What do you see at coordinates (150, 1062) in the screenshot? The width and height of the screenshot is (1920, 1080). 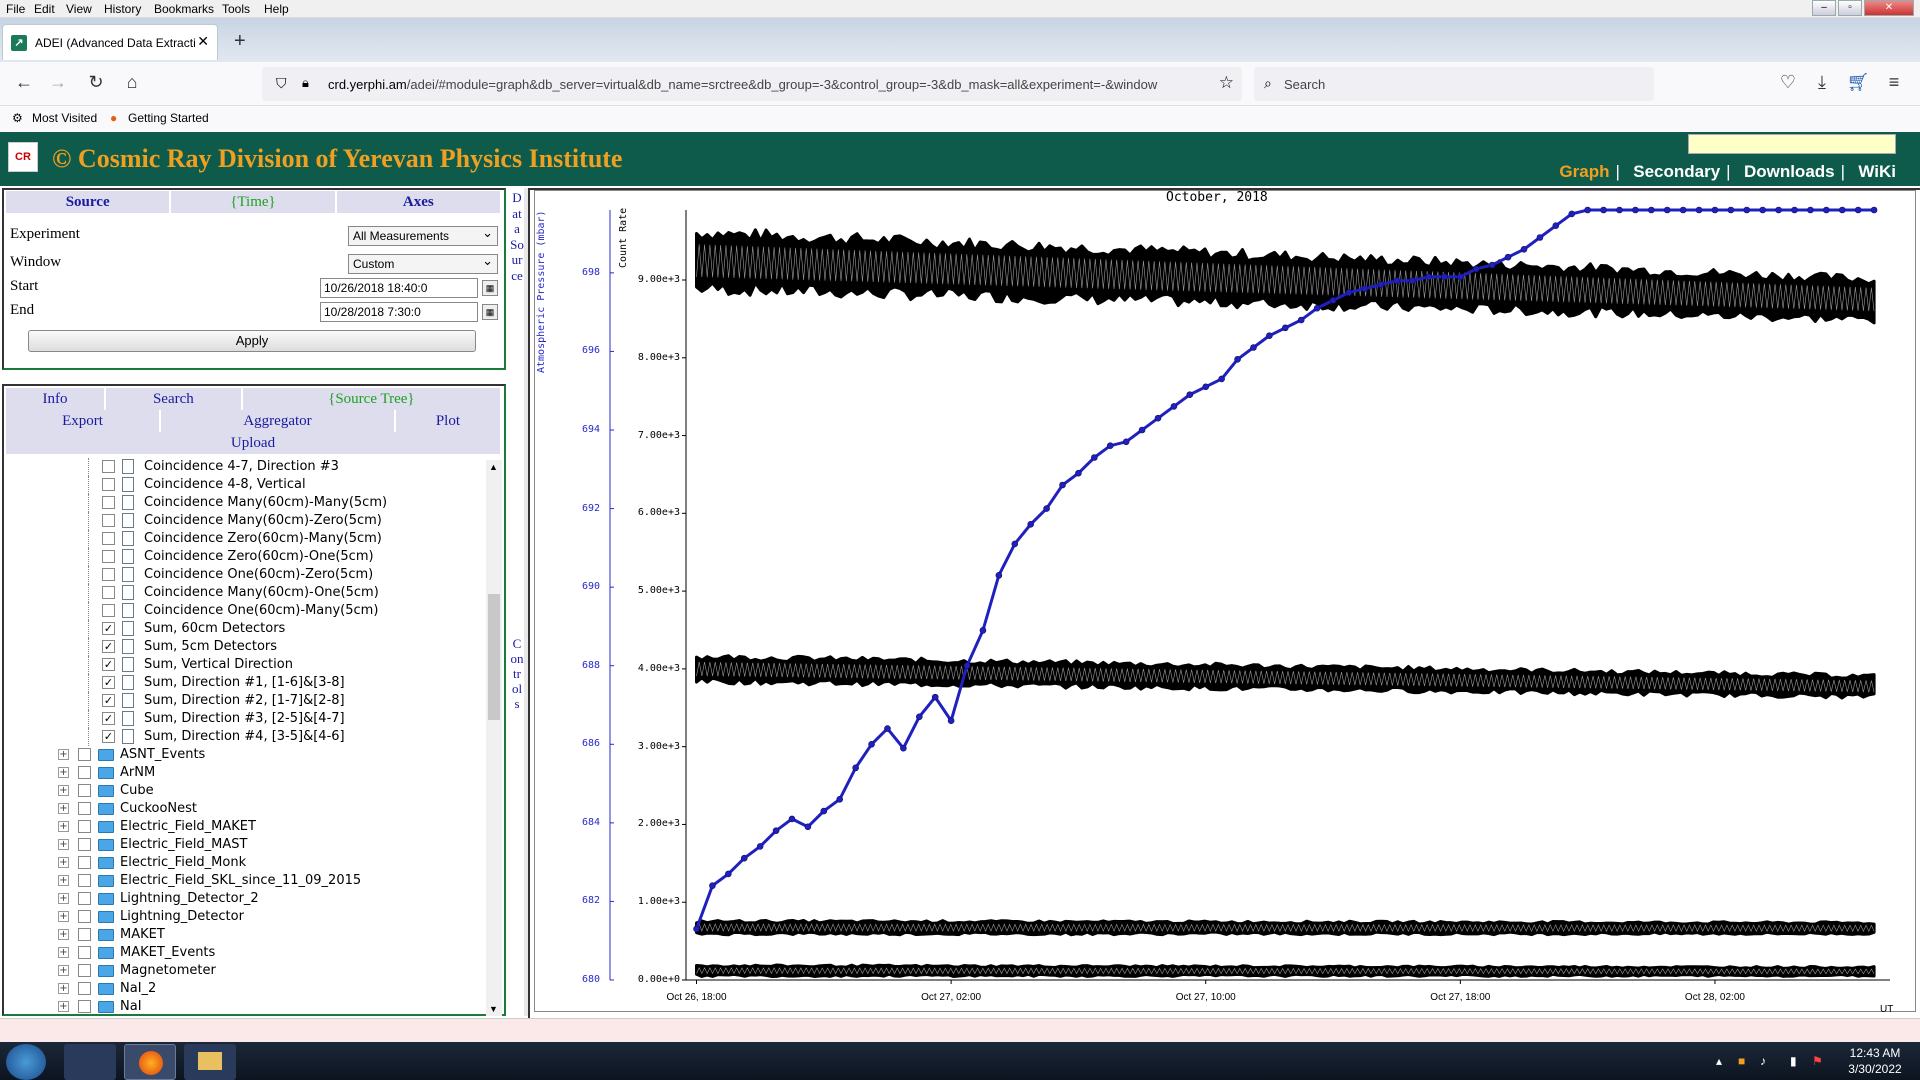 I see `firefox-taskbar-icon` at bounding box center [150, 1062].